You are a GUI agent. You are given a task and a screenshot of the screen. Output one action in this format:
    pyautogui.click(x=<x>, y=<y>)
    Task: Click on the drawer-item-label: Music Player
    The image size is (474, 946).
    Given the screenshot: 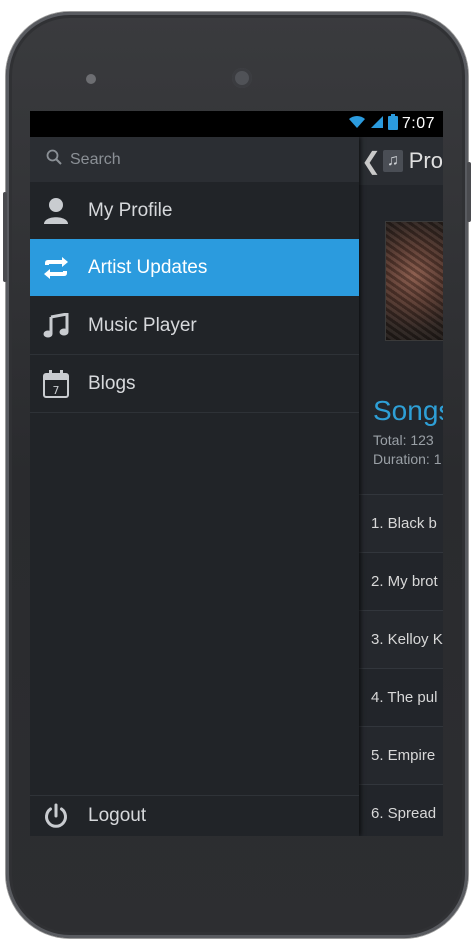 What is the action you would take?
    pyautogui.click(x=142, y=325)
    